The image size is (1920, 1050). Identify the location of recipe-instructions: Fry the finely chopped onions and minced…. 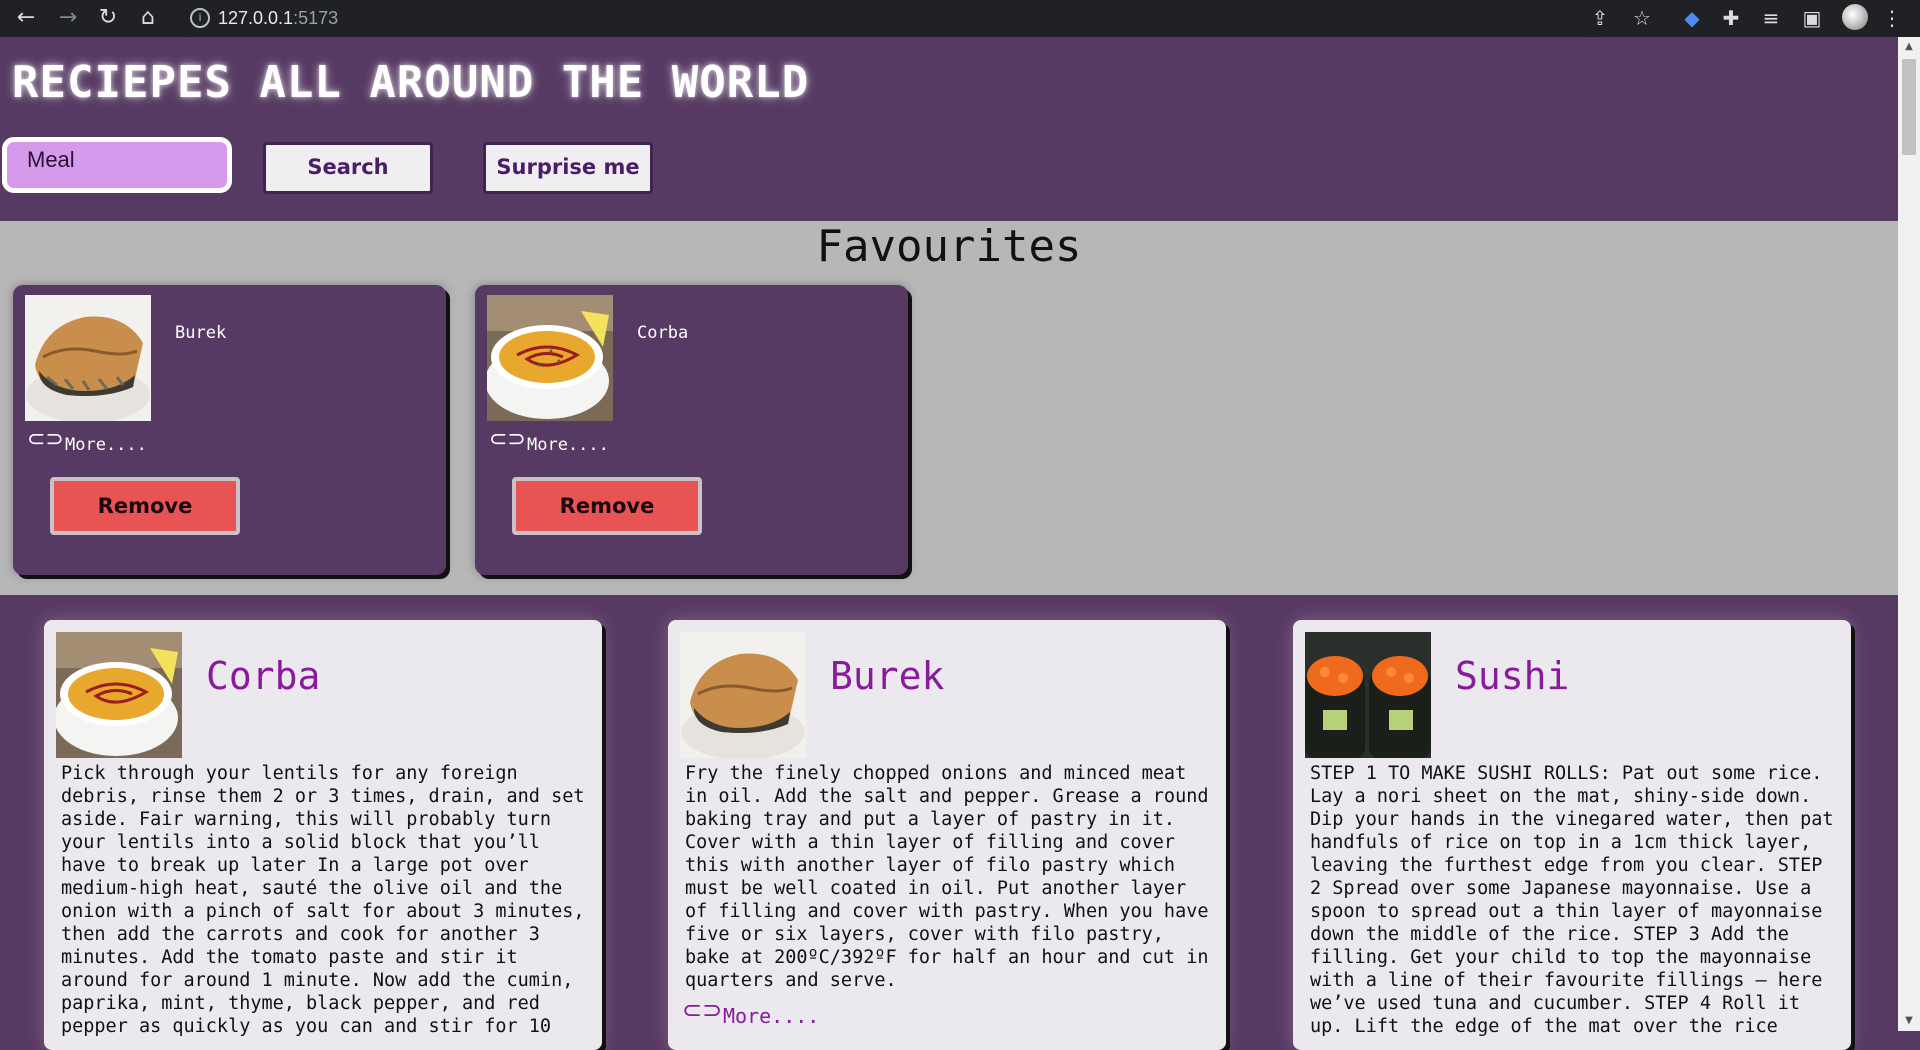
(947, 877).